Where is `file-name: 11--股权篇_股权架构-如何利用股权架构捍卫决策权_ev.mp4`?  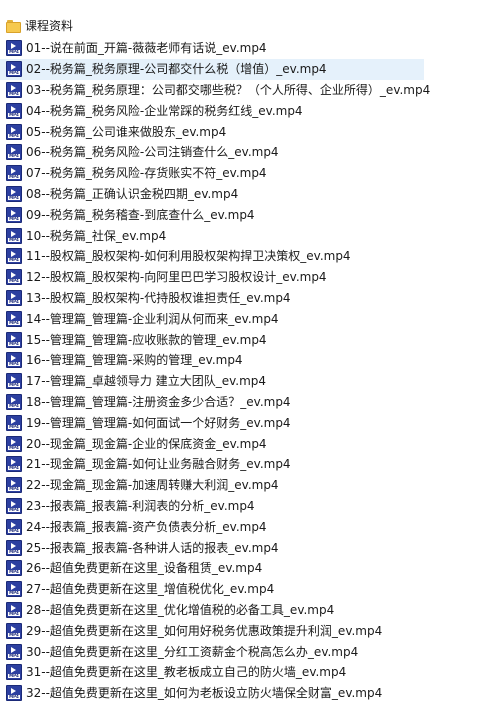
file-name: 11--股权篇_股权架构-如何利用股权架构捍卫决策权_ev.mp4 is located at coordinates (188, 256).